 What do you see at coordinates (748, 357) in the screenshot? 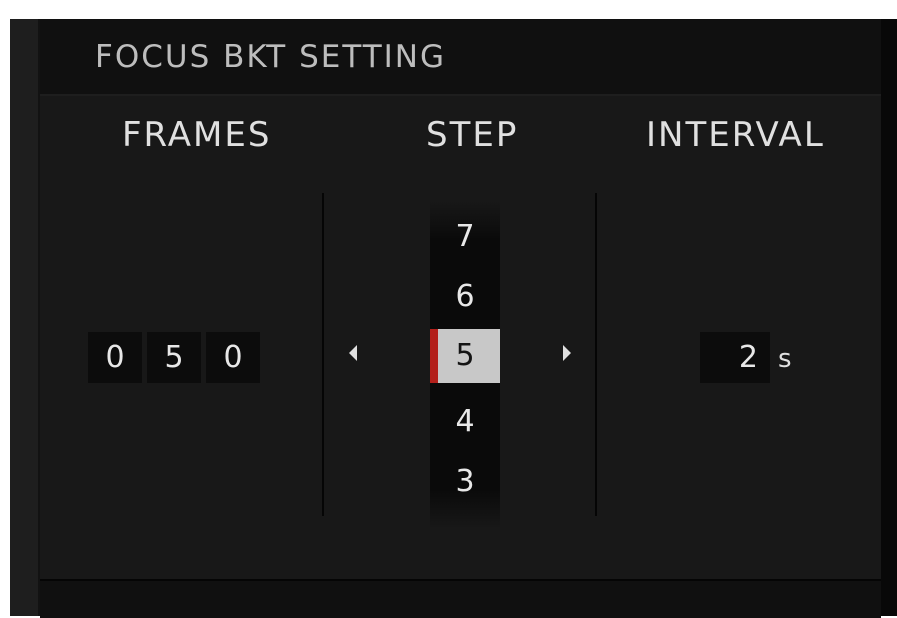
I see `interval-value: 2` at bounding box center [748, 357].